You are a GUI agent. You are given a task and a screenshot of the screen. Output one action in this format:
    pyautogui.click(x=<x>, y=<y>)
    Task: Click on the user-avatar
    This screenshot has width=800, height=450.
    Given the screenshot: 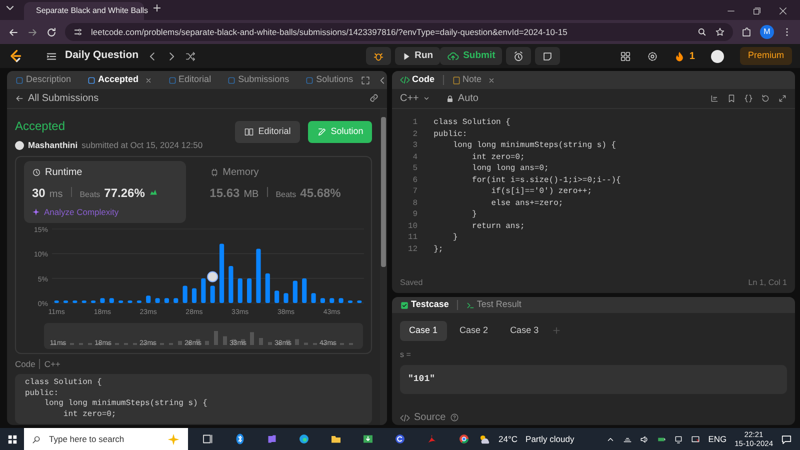 What is the action you would take?
    pyautogui.click(x=717, y=56)
    